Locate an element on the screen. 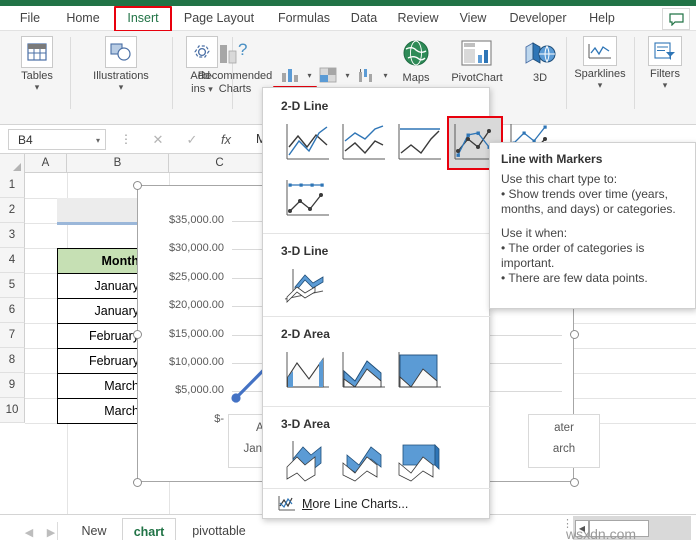 This screenshot has width=696, height=547. stock-chart-dropdown: ▾ is located at coordinates (385, 75).